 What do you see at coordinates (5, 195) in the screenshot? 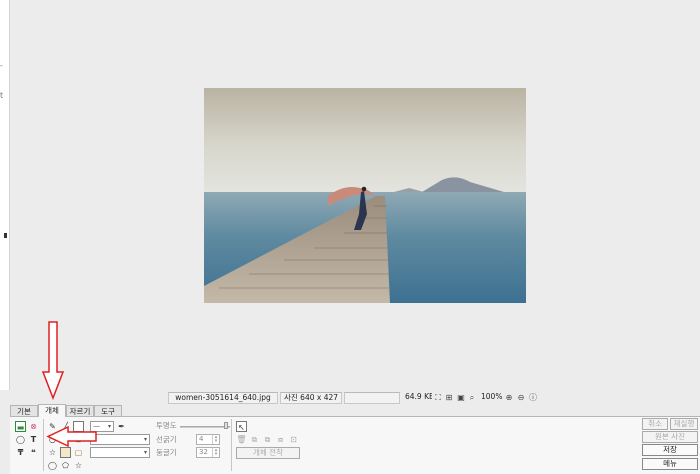
I see `left-gutter: - t` at bounding box center [5, 195].